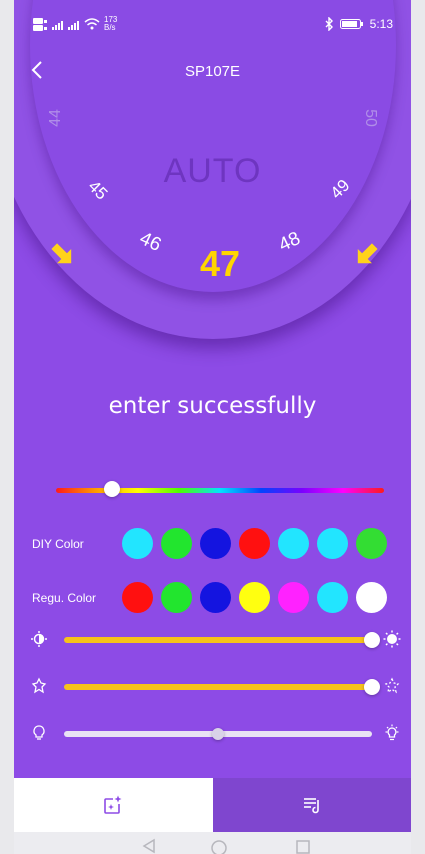  I want to click on nav-back-icon, so click(148, 846).